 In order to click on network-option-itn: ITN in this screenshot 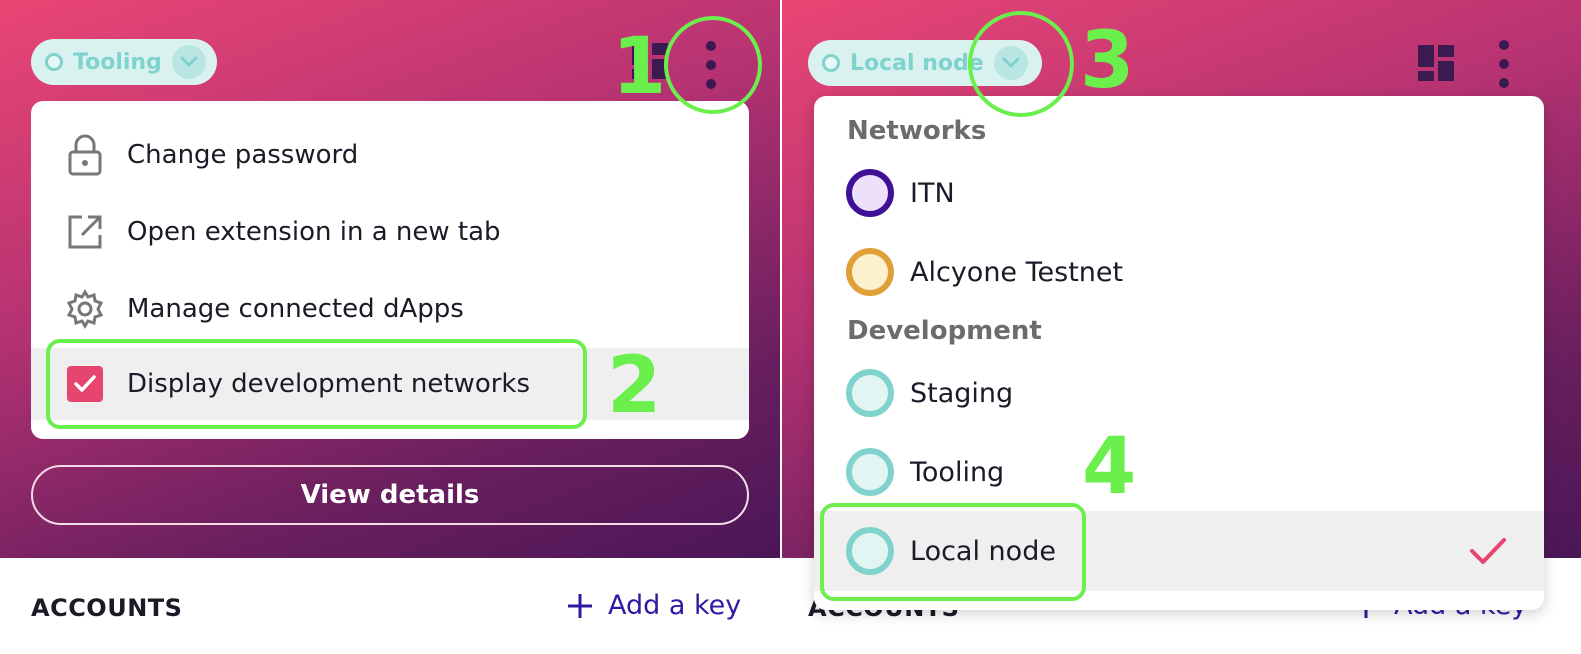, I will do `click(1179, 193)`.